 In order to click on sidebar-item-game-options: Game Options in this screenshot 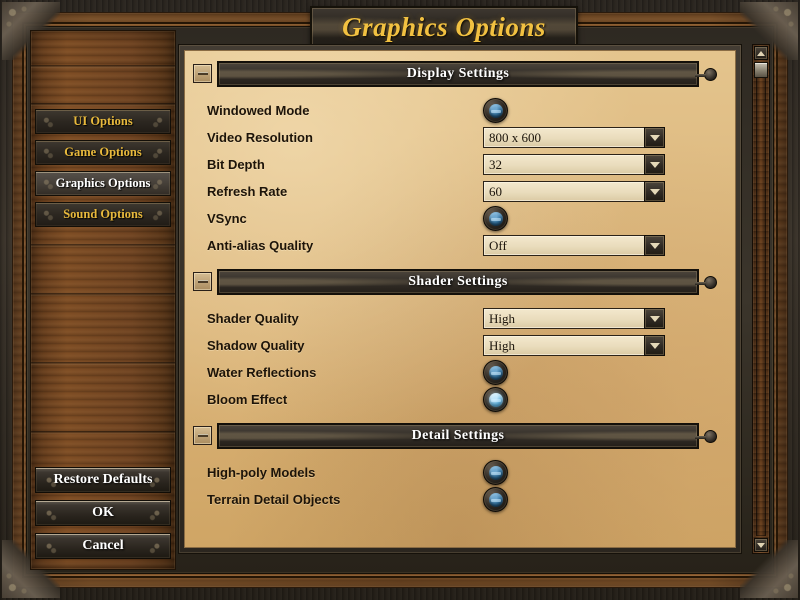, I will do `click(103, 152)`.